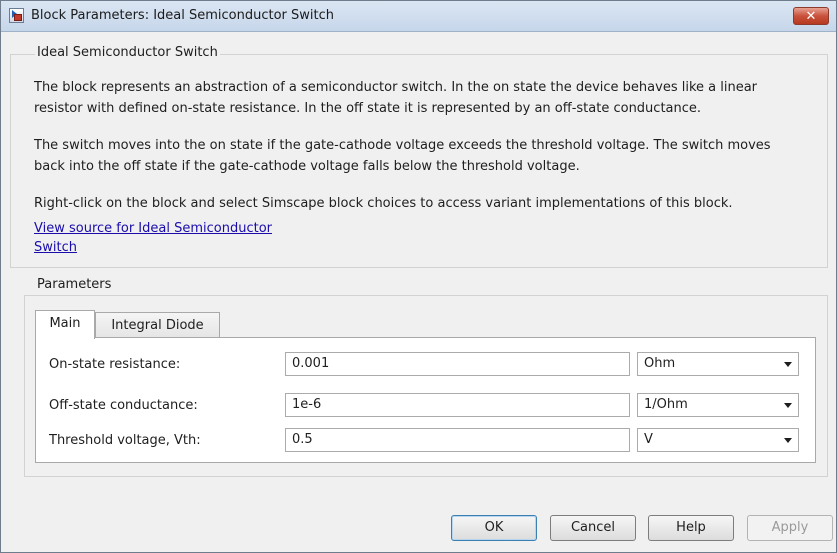  I want to click on close-button: ✕, so click(811, 16).